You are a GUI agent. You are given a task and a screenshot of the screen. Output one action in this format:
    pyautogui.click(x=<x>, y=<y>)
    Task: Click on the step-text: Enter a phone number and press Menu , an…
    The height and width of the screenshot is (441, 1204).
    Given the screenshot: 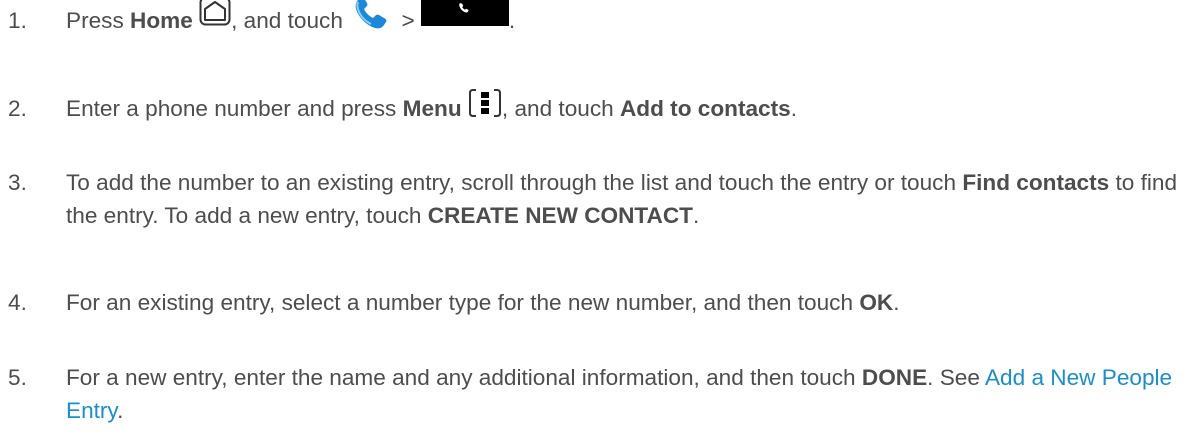 What is the action you would take?
    pyautogui.click(x=632, y=107)
    